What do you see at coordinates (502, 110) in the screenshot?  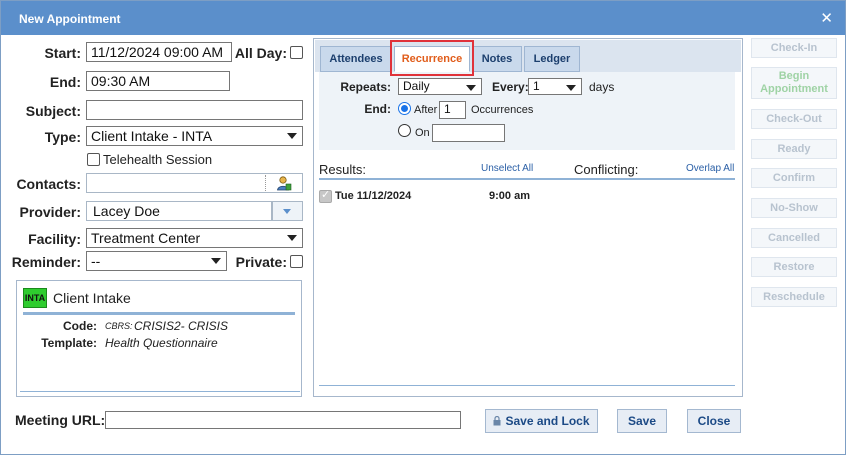 I see `occurrences-label: Occurrences` at bounding box center [502, 110].